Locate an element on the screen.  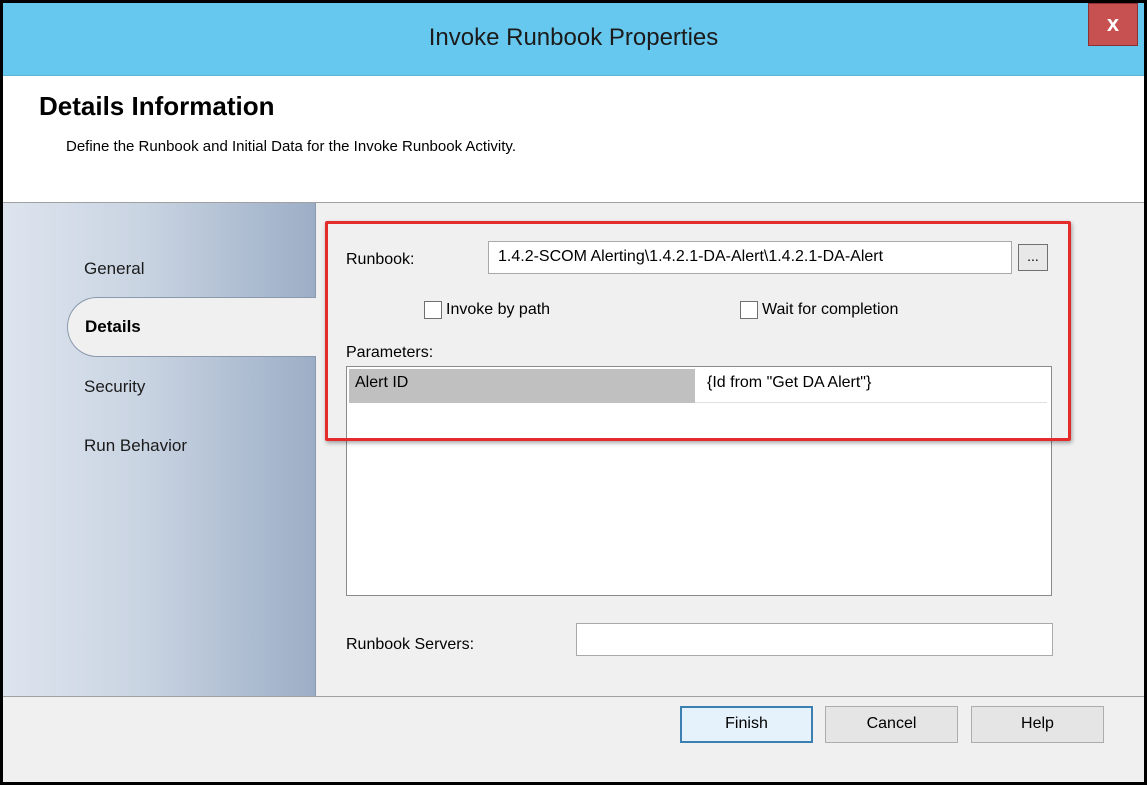
parameter-value-cell: {Id from "Get DA Alert"} is located at coordinates (871, 386).